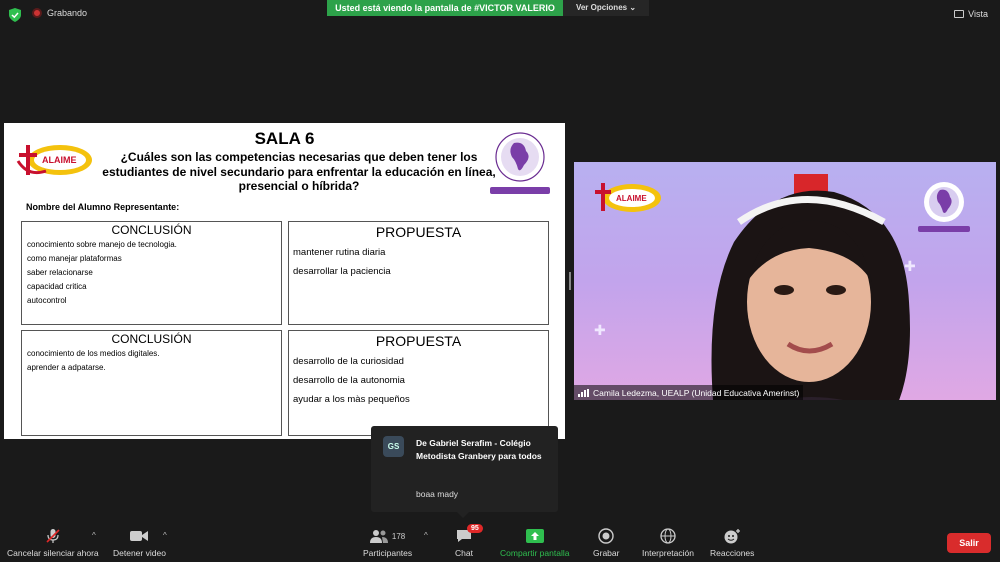 This screenshot has width=1000, height=562. I want to click on view-options-label: Ver Opciones, so click(601, 7).